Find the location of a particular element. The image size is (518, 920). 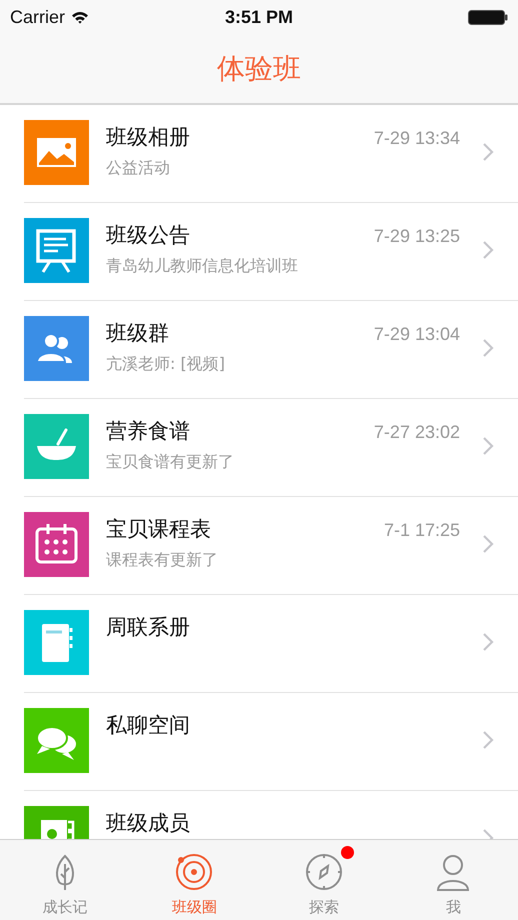

battery-icon is located at coordinates (488, 17).